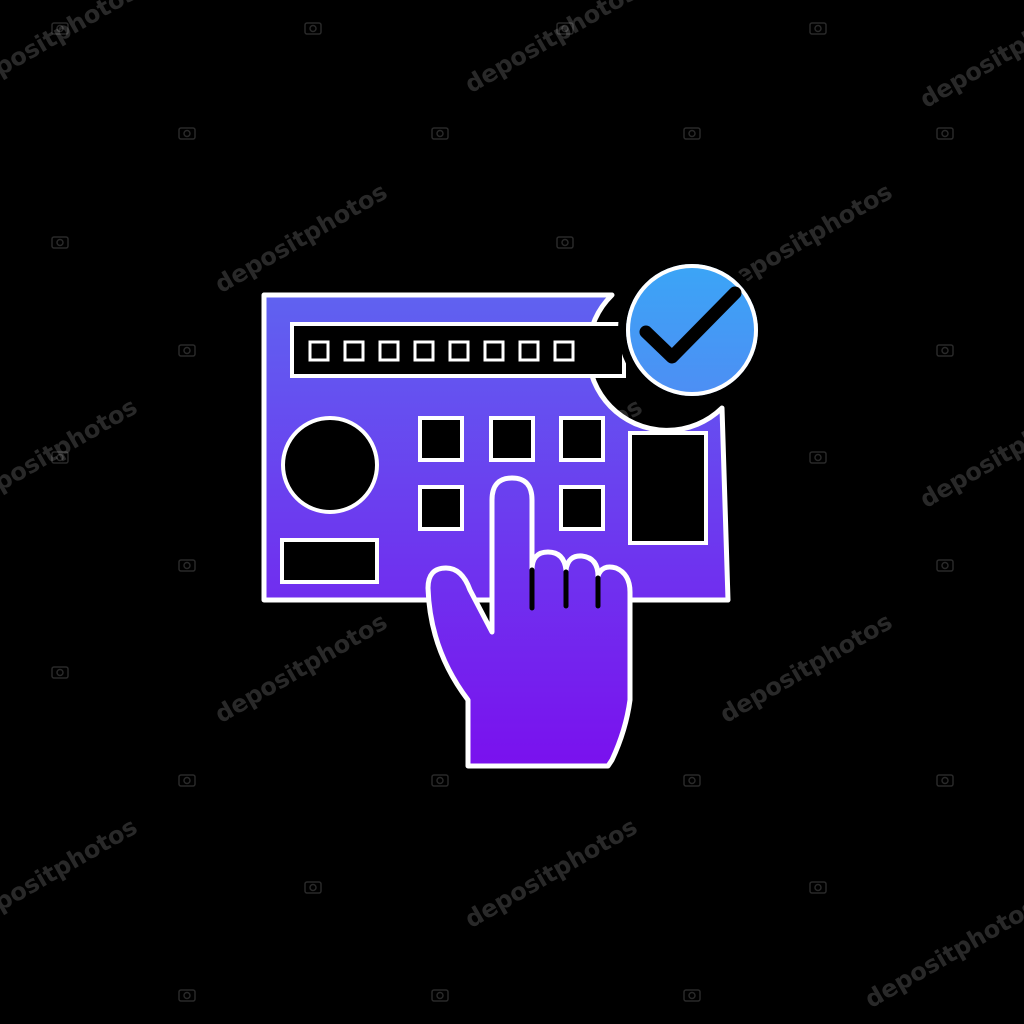  What do you see at coordinates (582, 439) in the screenshot?
I see `button-top-right` at bounding box center [582, 439].